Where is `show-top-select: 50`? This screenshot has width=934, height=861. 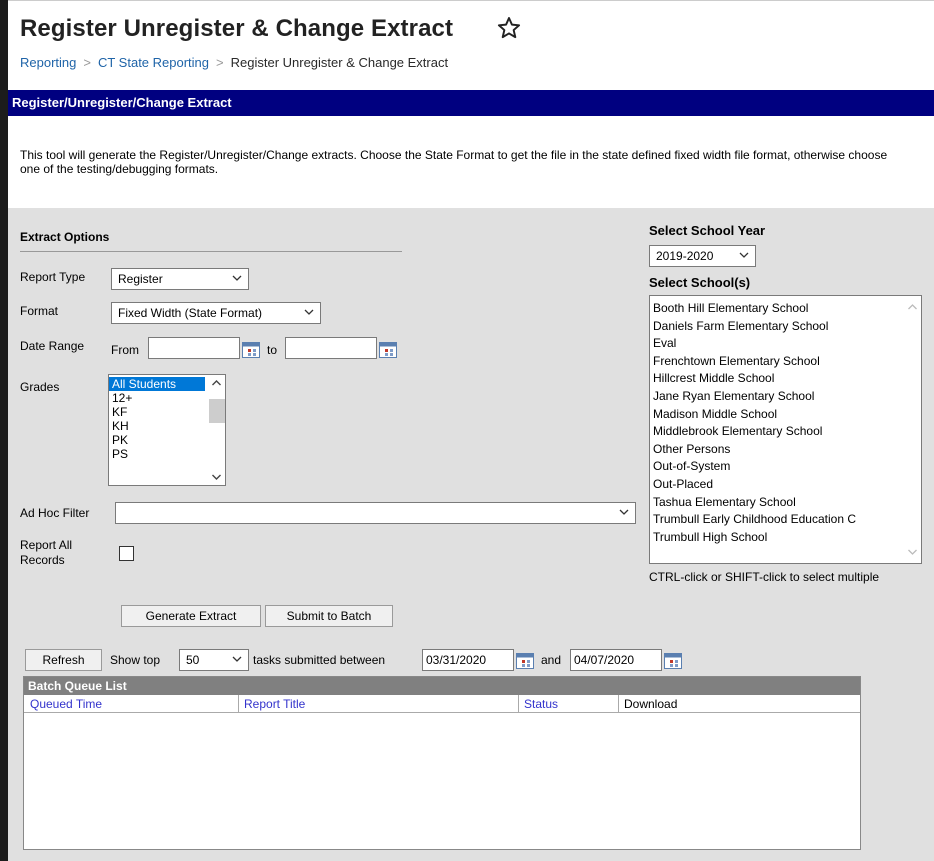
show-top-select: 50 is located at coordinates (214, 660).